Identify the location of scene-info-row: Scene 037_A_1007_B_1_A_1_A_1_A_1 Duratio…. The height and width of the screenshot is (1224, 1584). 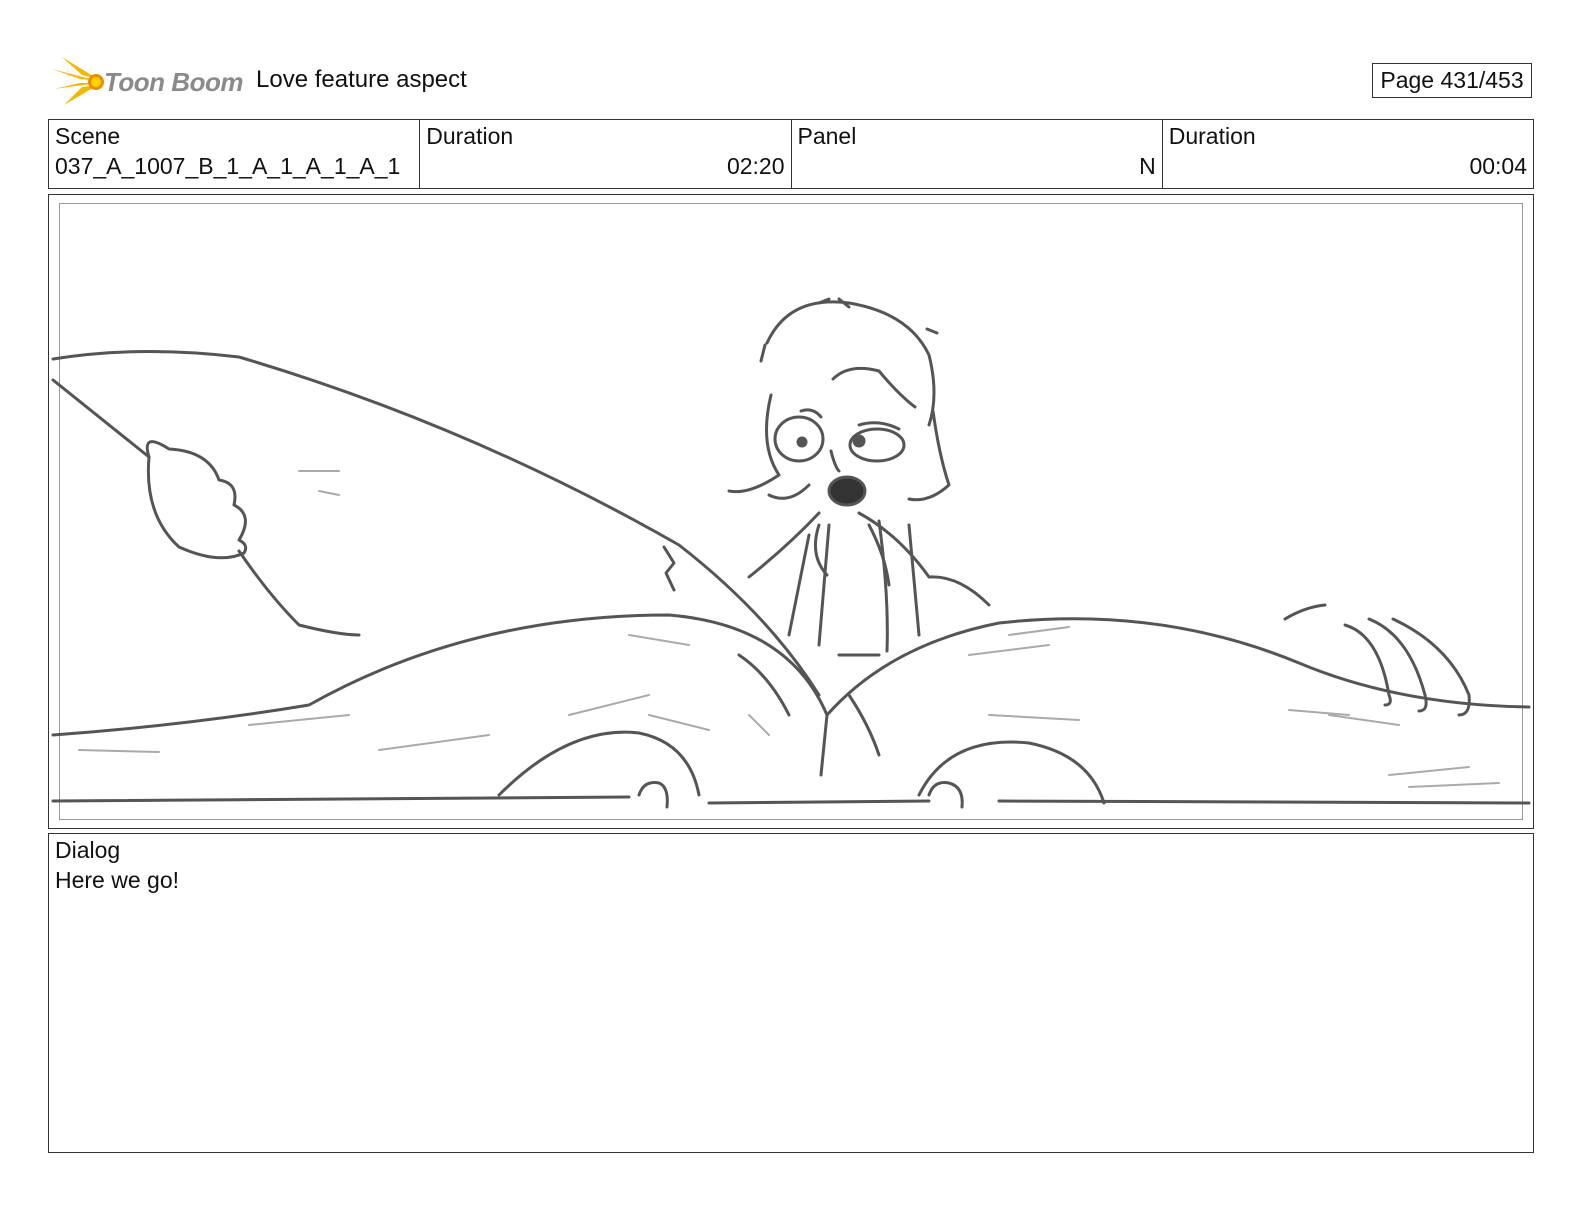
(791, 154).